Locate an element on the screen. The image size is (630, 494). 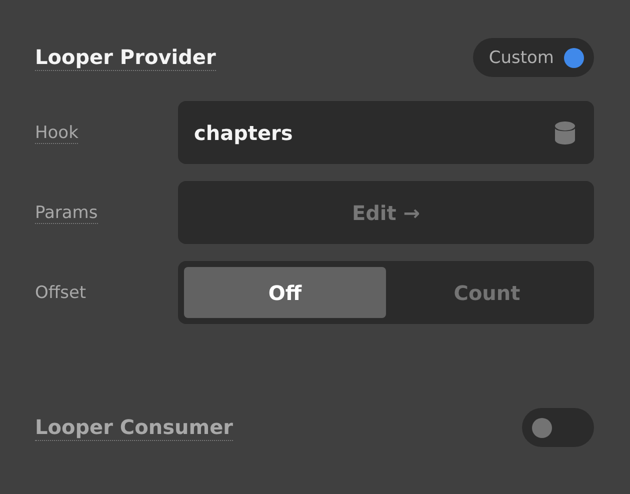
field-label: Offset is located at coordinates (60, 292).